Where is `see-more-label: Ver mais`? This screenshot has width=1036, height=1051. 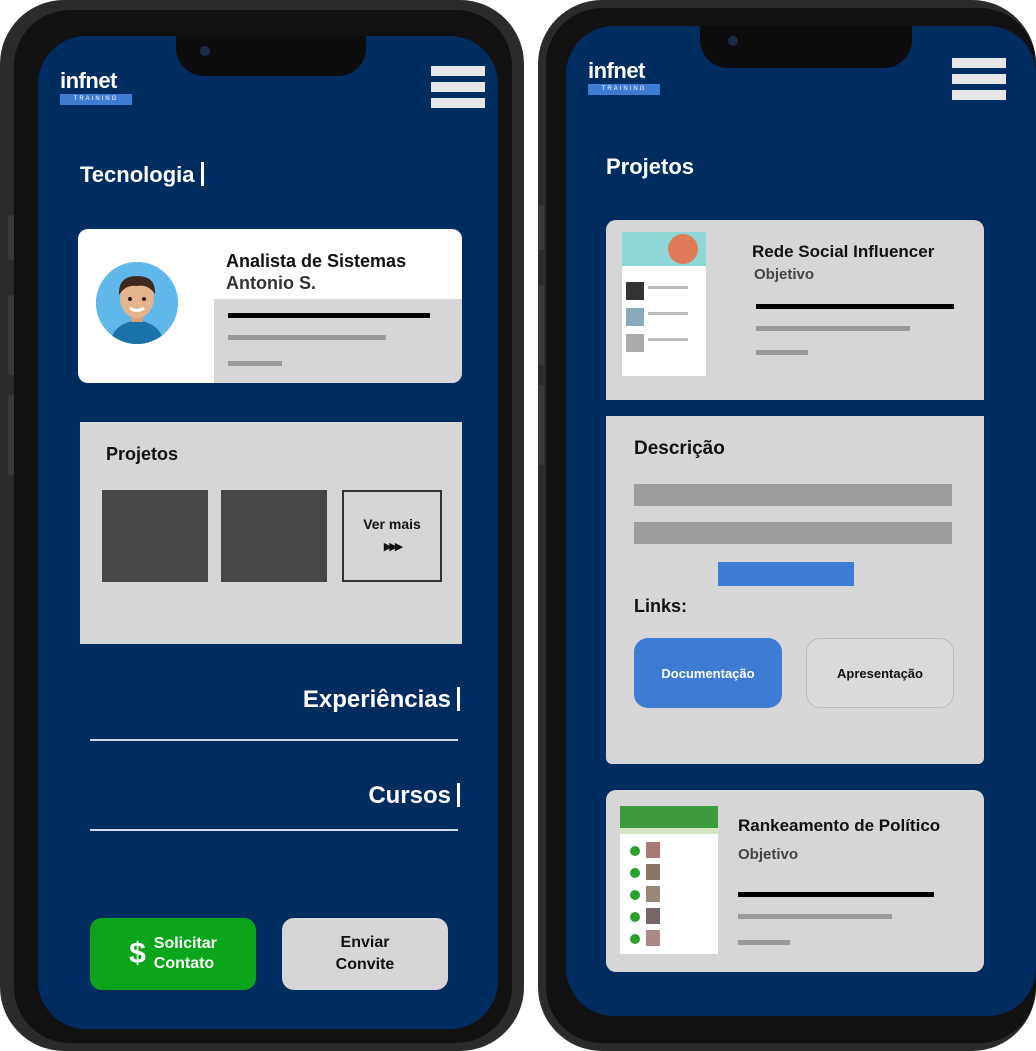 see-more-label: Ver mais is located at coordinates (392, 524).